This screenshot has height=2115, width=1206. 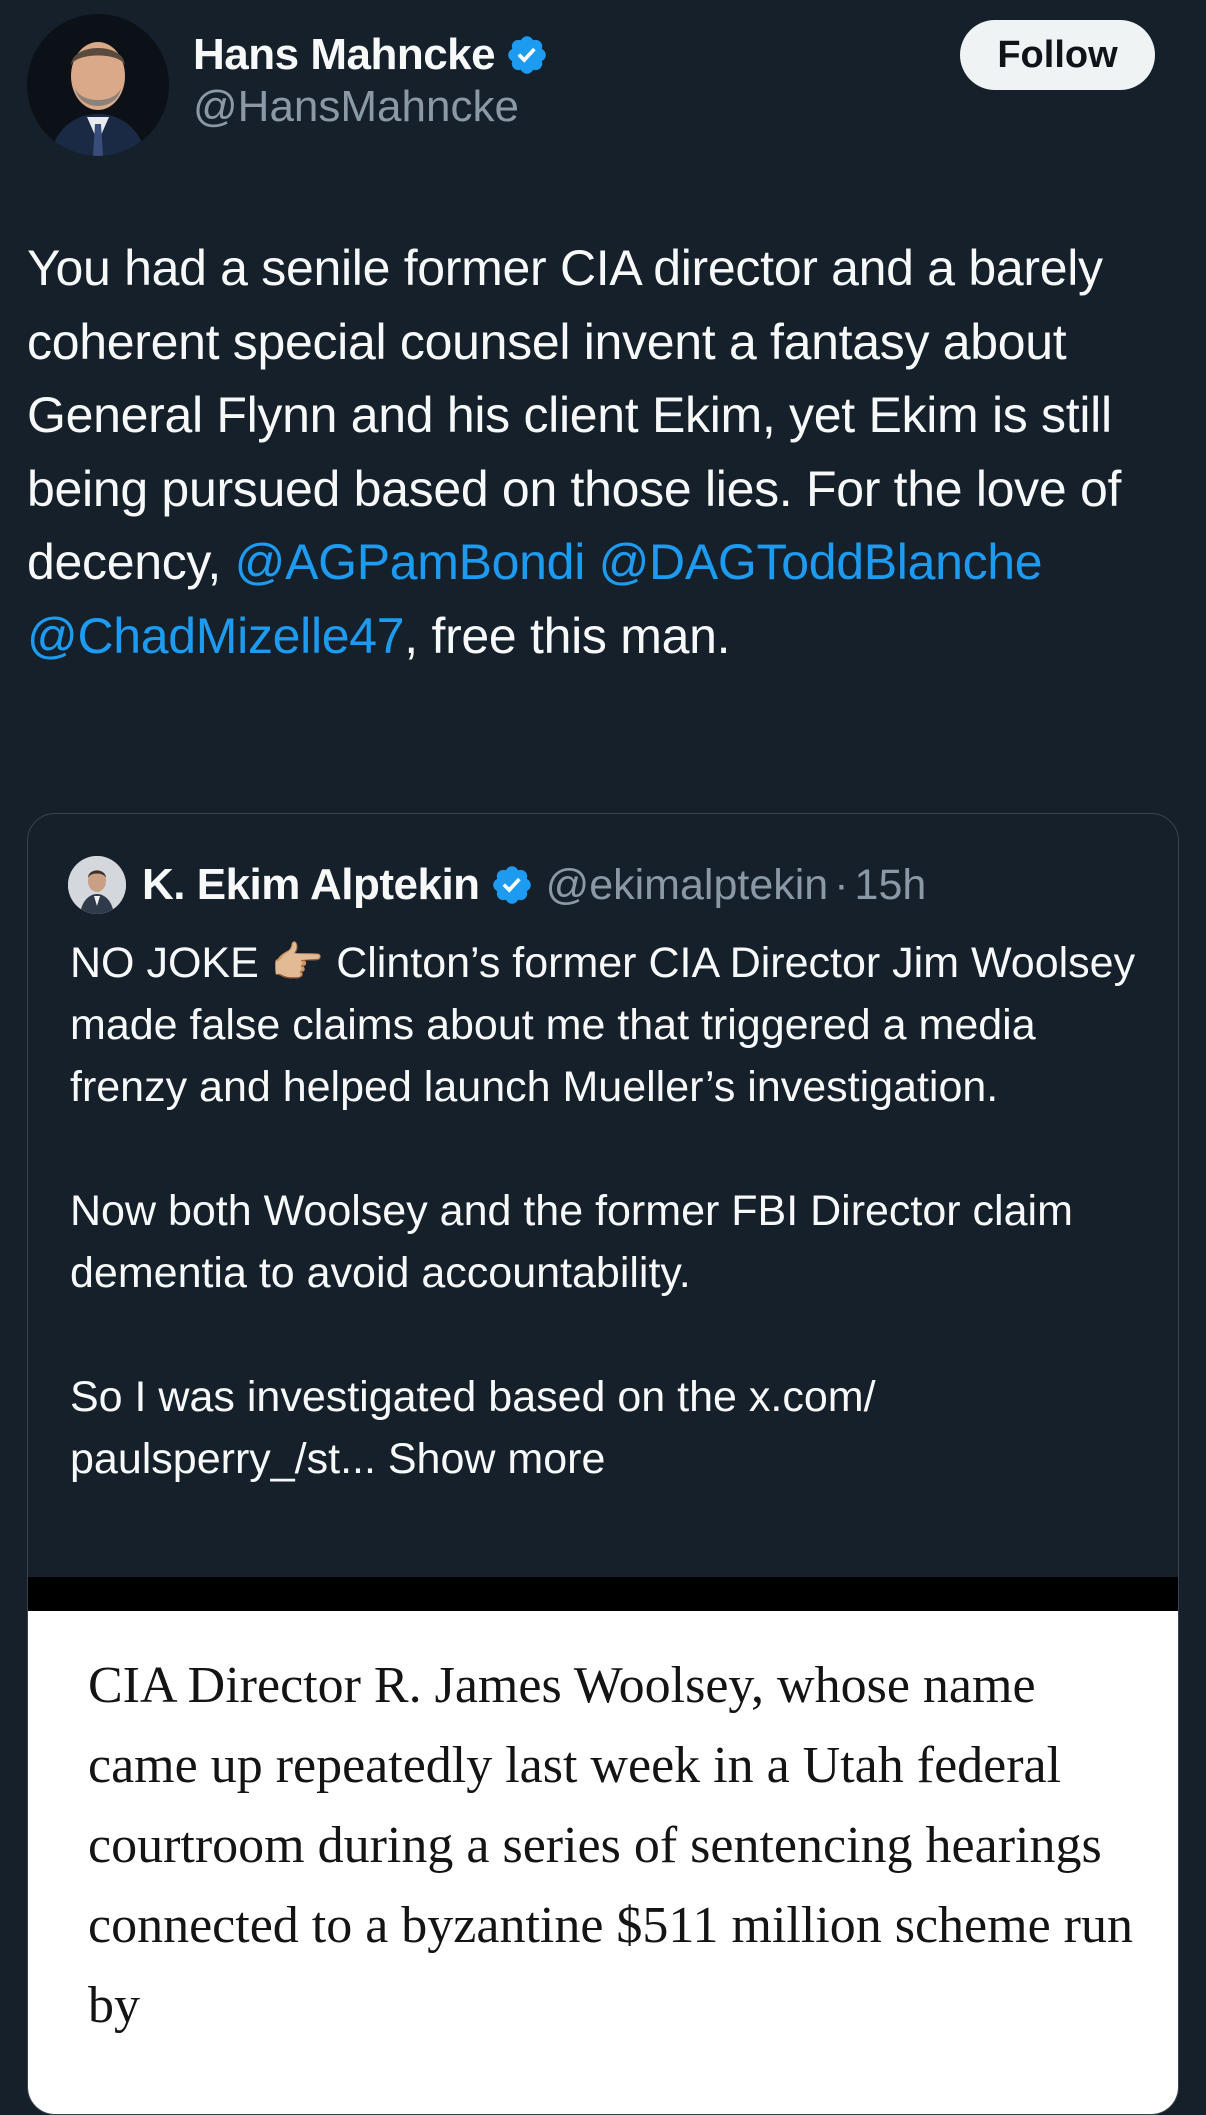 I want to click on author-avatar, so click(x=98, y=85).